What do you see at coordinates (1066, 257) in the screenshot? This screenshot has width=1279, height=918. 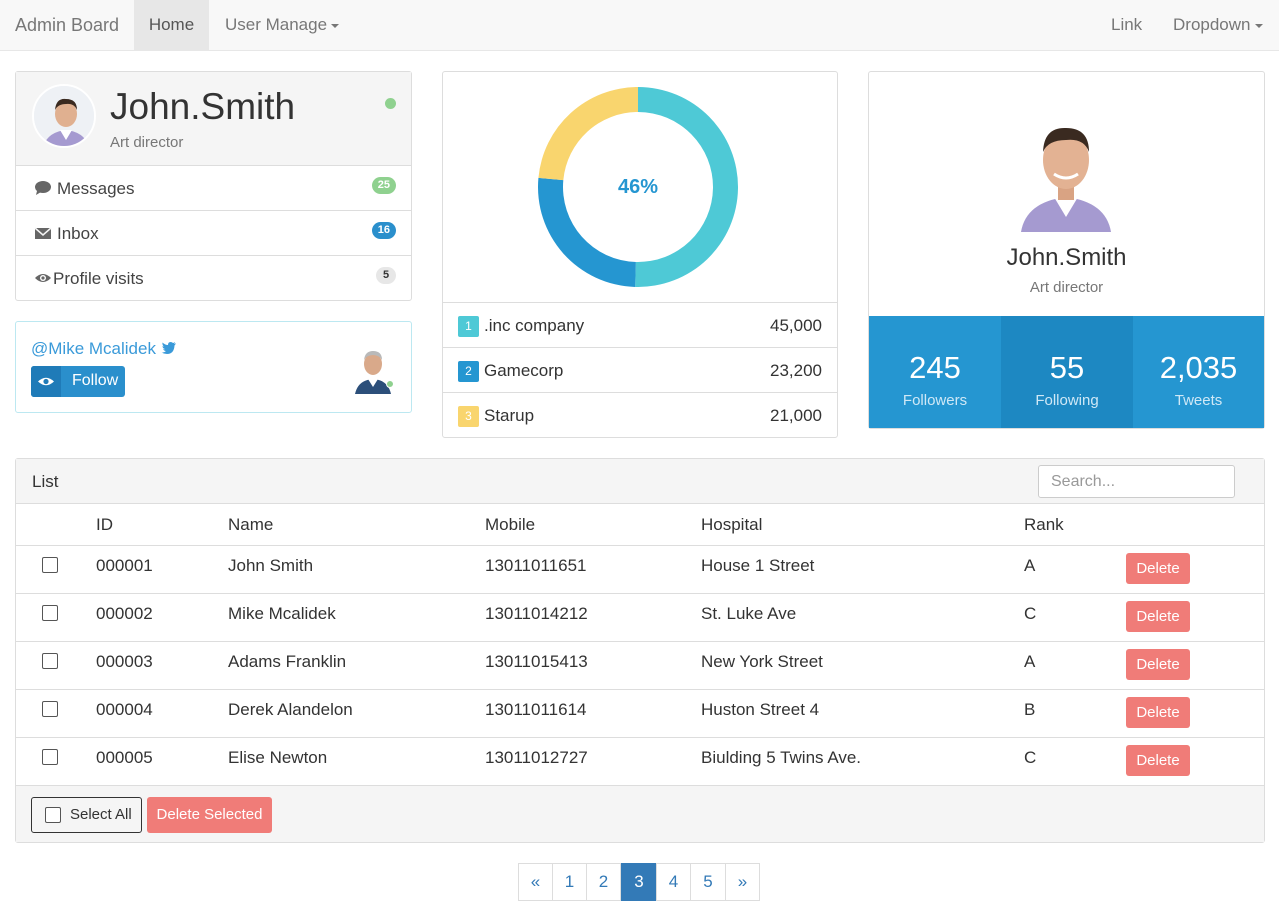 I see `card-name: John.Smith` at bounding box center [1066, 257].